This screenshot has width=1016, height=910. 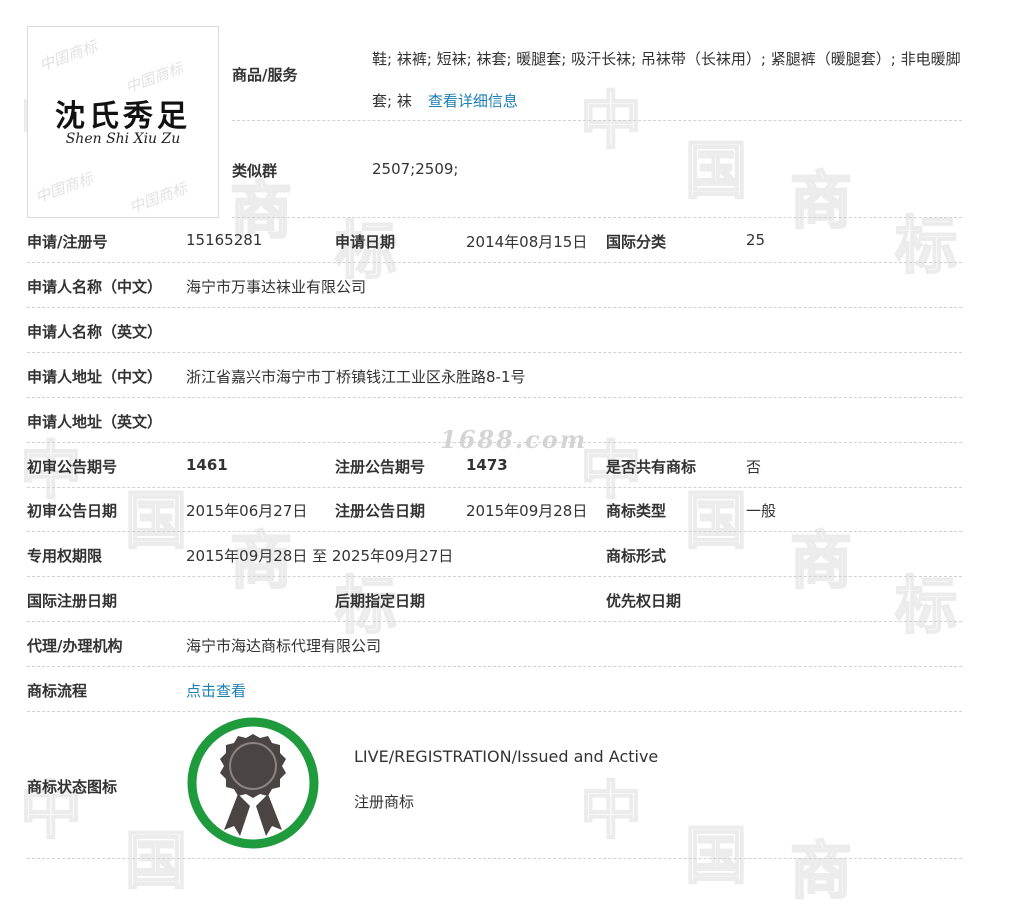 I want to click on later-designation-label: 后期指定日期, so click(x=380, y=601).